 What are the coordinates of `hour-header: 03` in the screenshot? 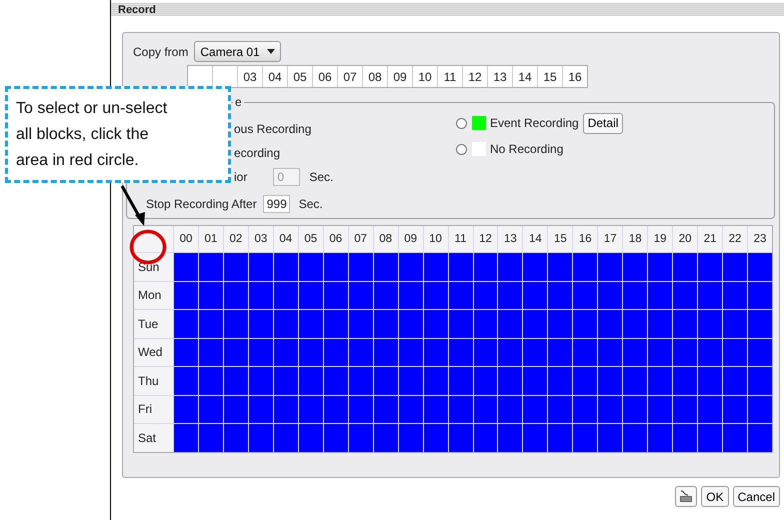 It's located at (260, 239).